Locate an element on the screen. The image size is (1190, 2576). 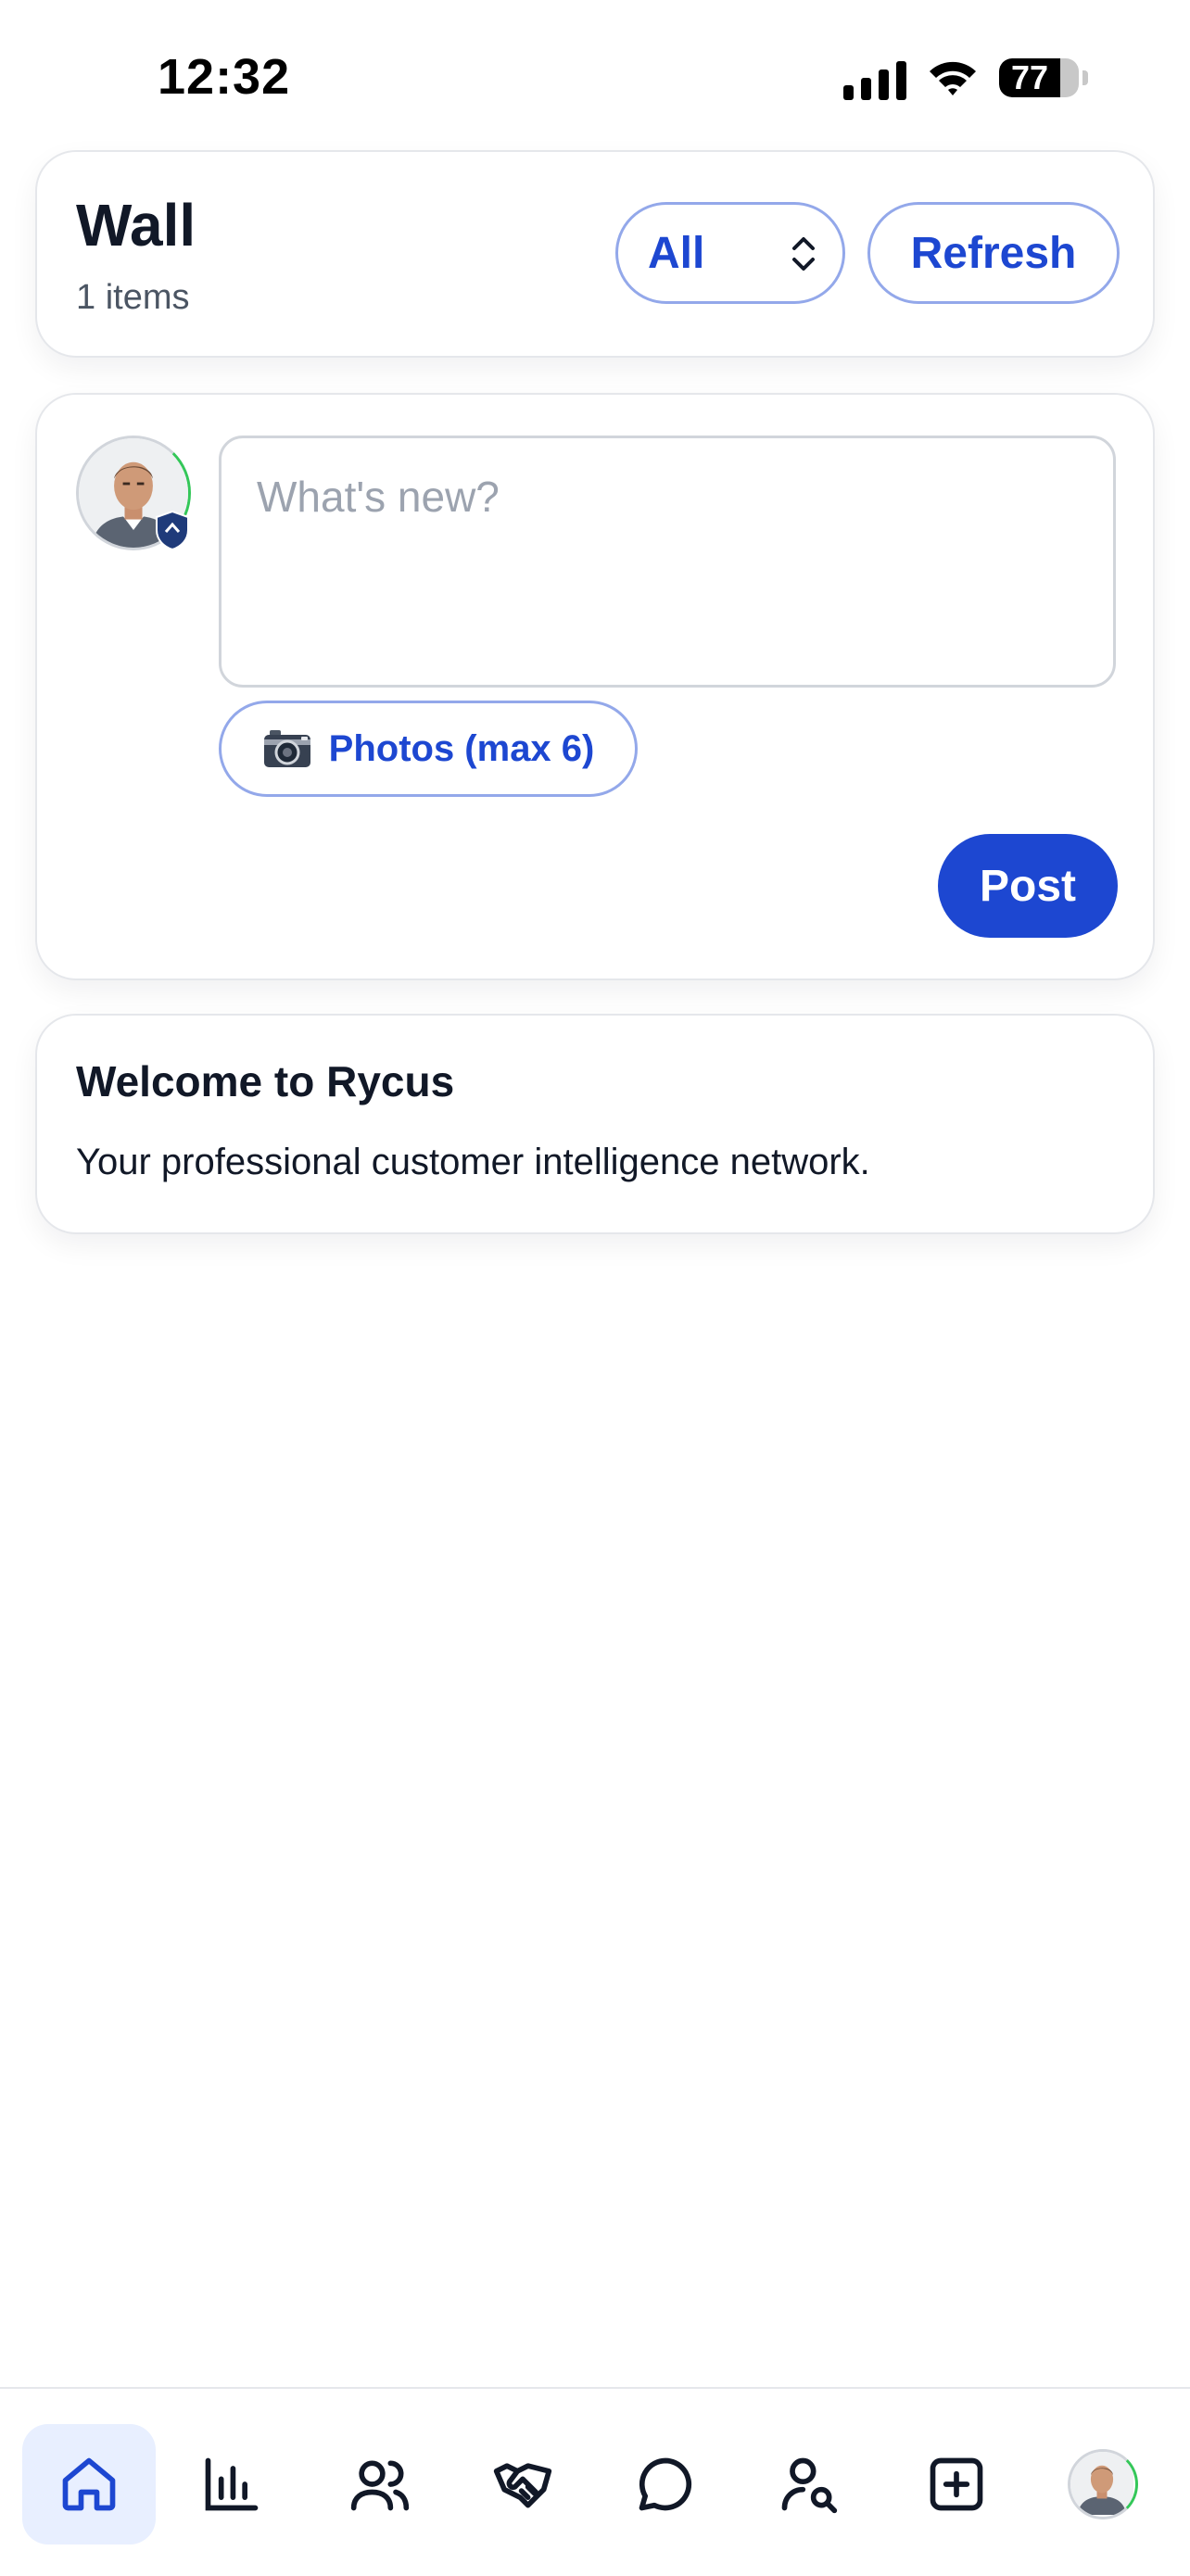
nav-profile is located at coordinates (1103, 2484).